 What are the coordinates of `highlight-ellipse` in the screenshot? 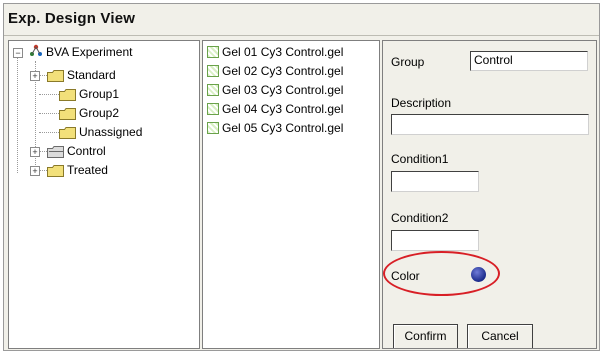 It's located at (441, 273).